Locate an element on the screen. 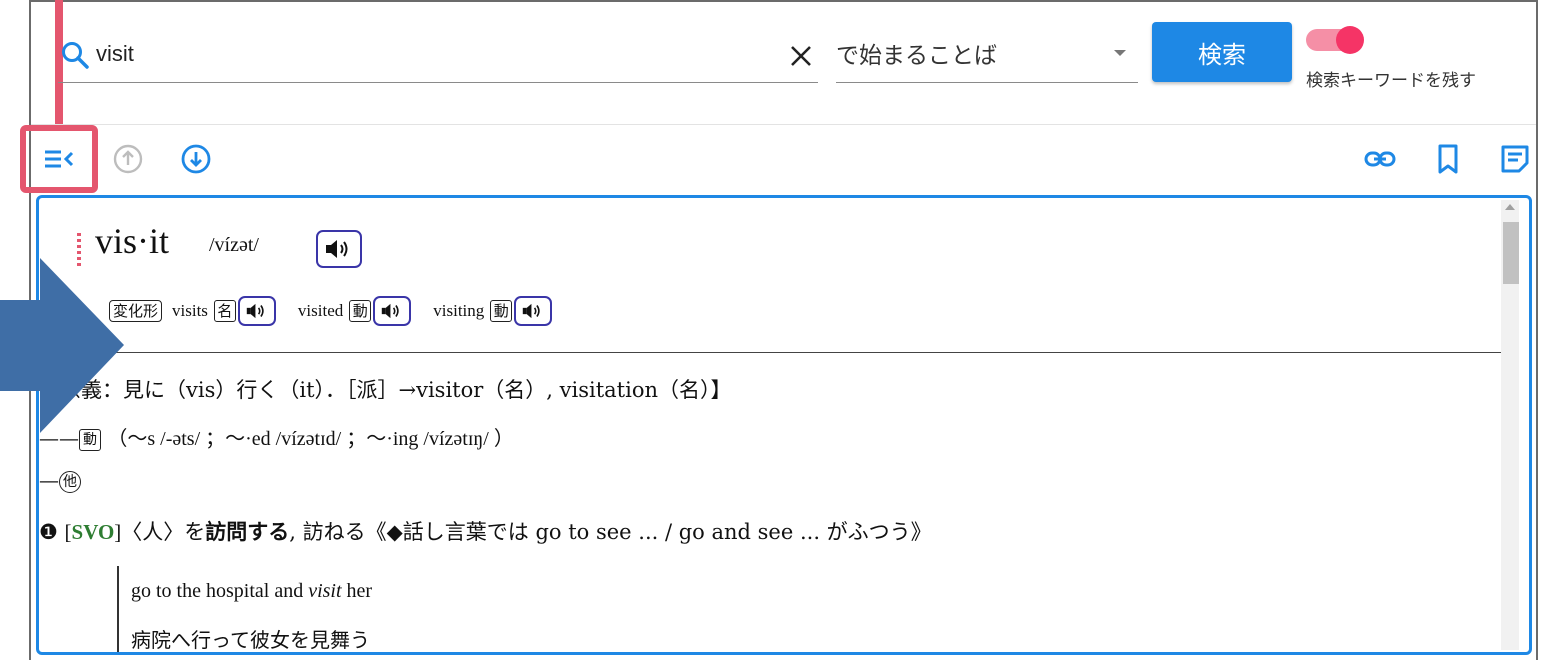  search-icon is located at coordinates (75, 55).